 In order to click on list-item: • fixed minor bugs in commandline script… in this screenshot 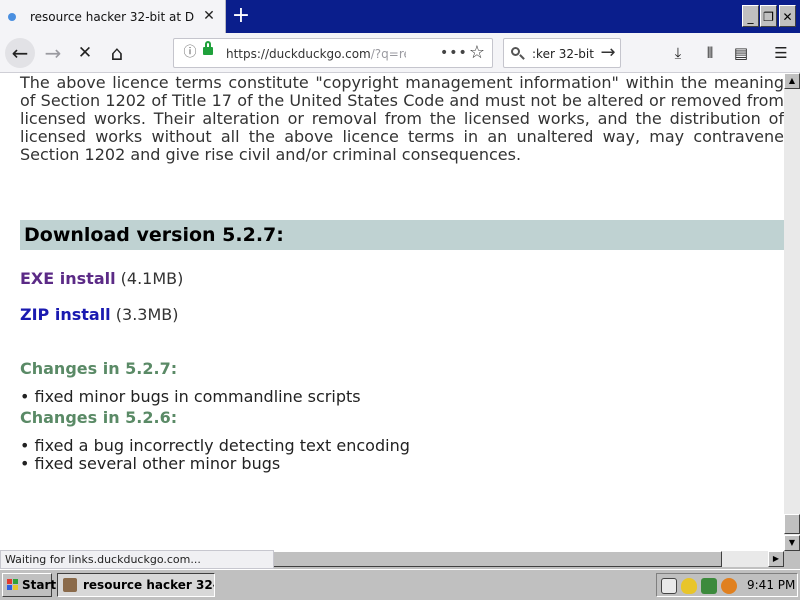, I will do `click(190, 396)`.